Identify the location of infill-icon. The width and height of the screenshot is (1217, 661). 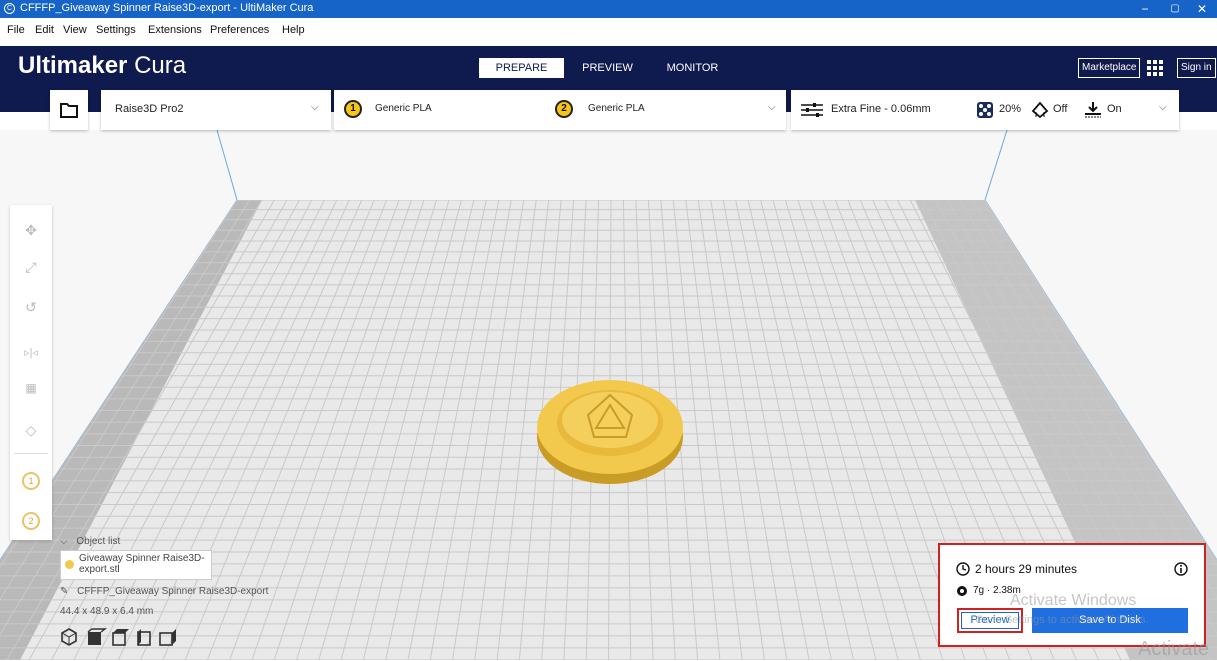
(985, 110).